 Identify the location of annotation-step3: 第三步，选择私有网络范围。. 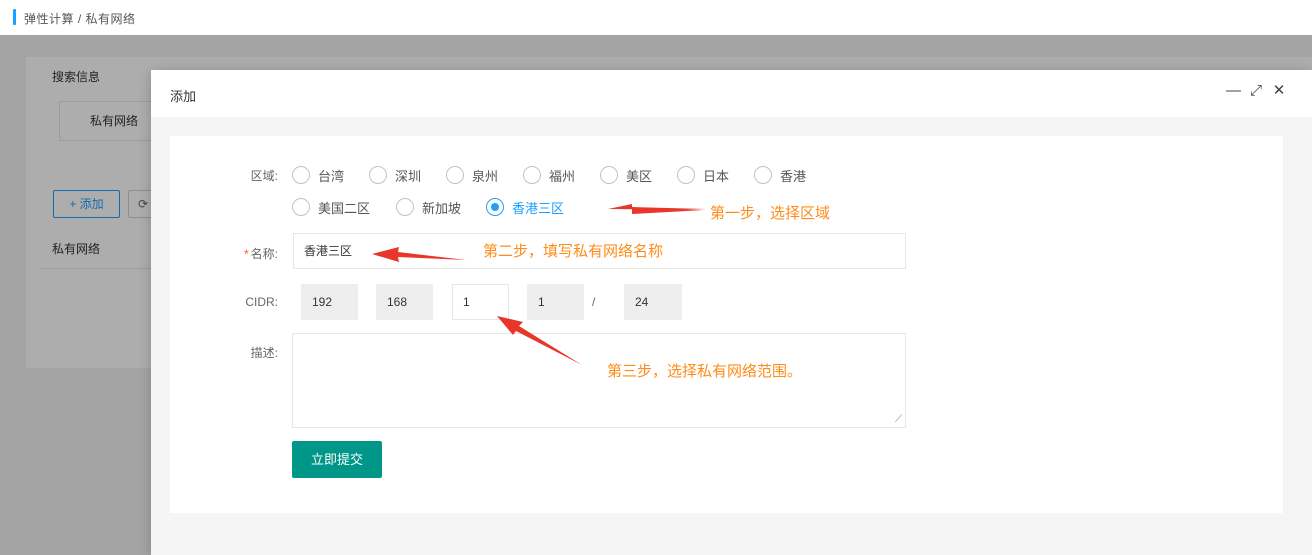
(705, 371).